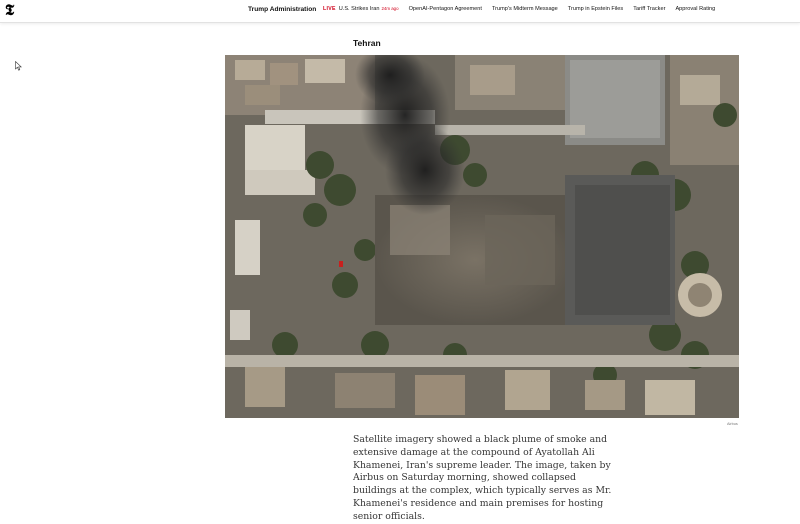  Describe the element at coordinates (595, 9) in the screenshot. I see `nav-link-epstein-files: Trump in Epstein Files` at that location.